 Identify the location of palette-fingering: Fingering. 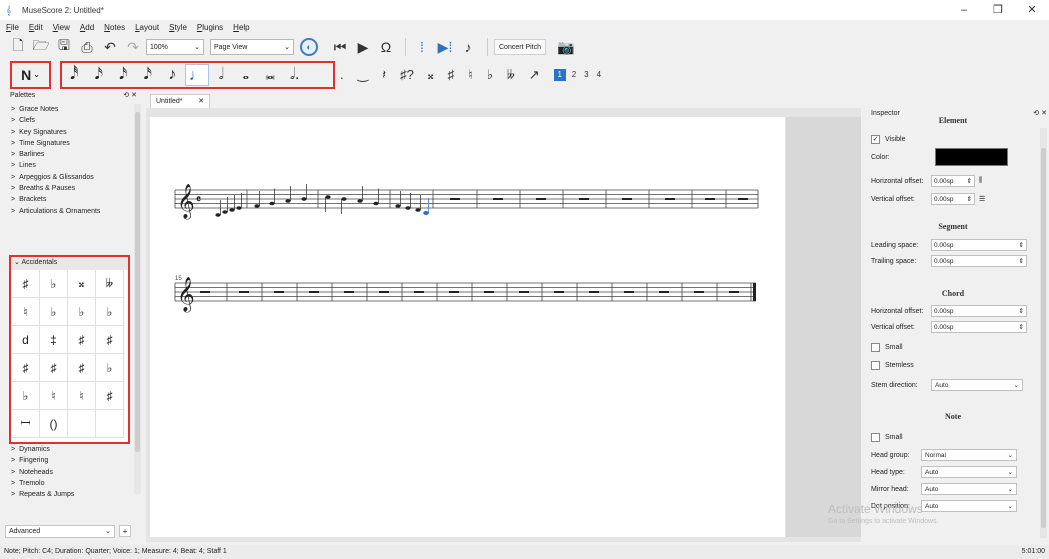
(70, 460).